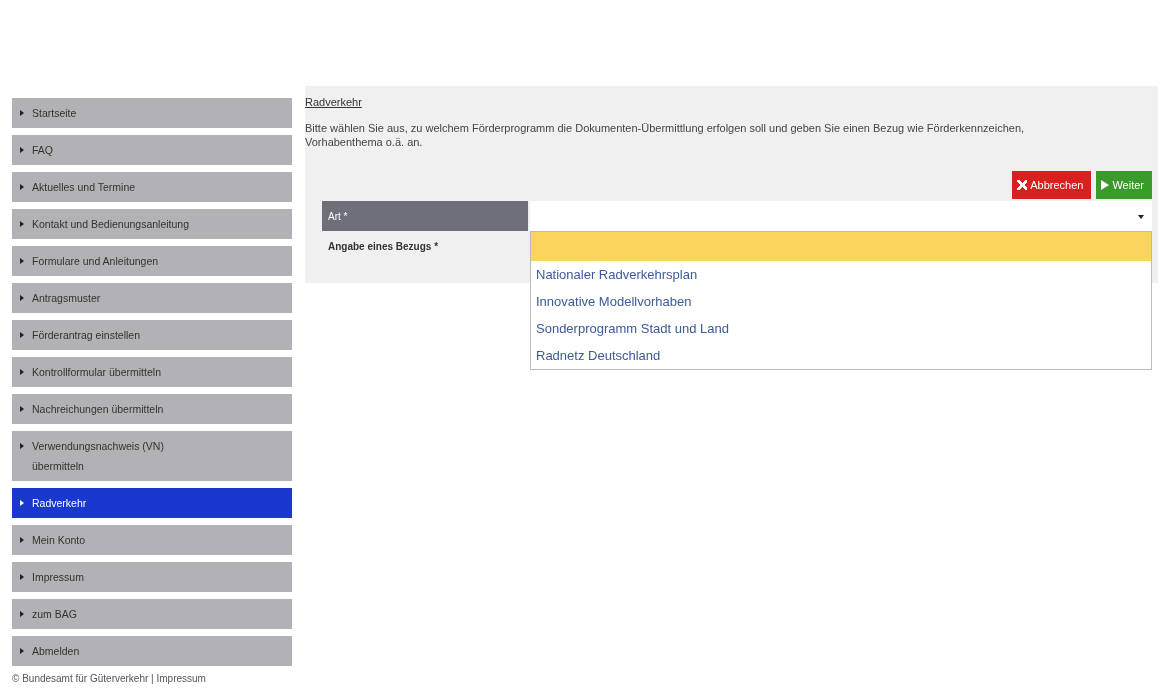 The height and width of the screenshot is (698, 1161). I want to click on dropdown-option: Sonderprogramm Stadt und Land, so click(841, 328).